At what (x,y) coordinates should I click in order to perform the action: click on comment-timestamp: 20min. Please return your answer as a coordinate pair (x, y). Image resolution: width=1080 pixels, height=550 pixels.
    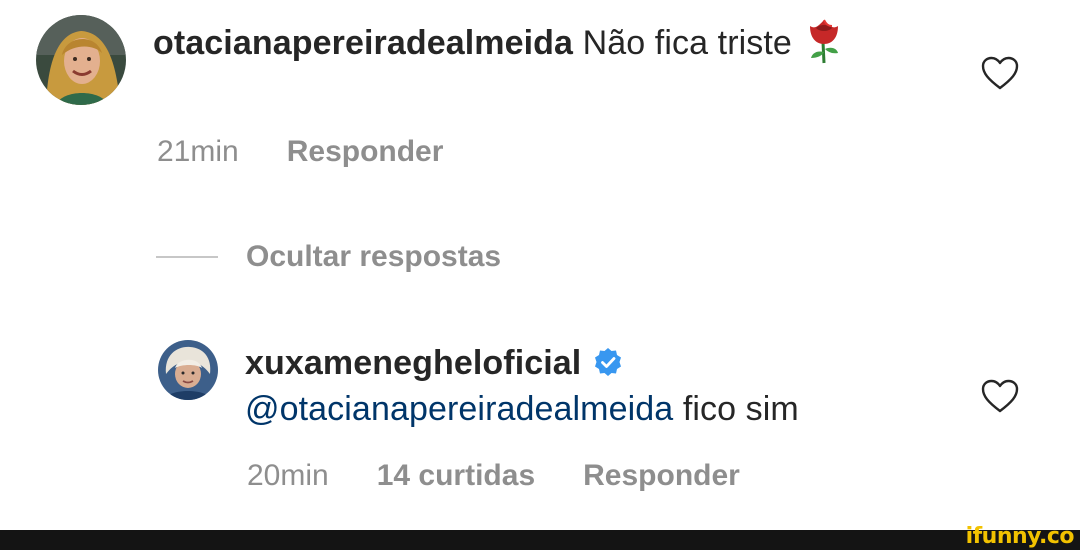
    Looking at the image, I should click on (288, 475).